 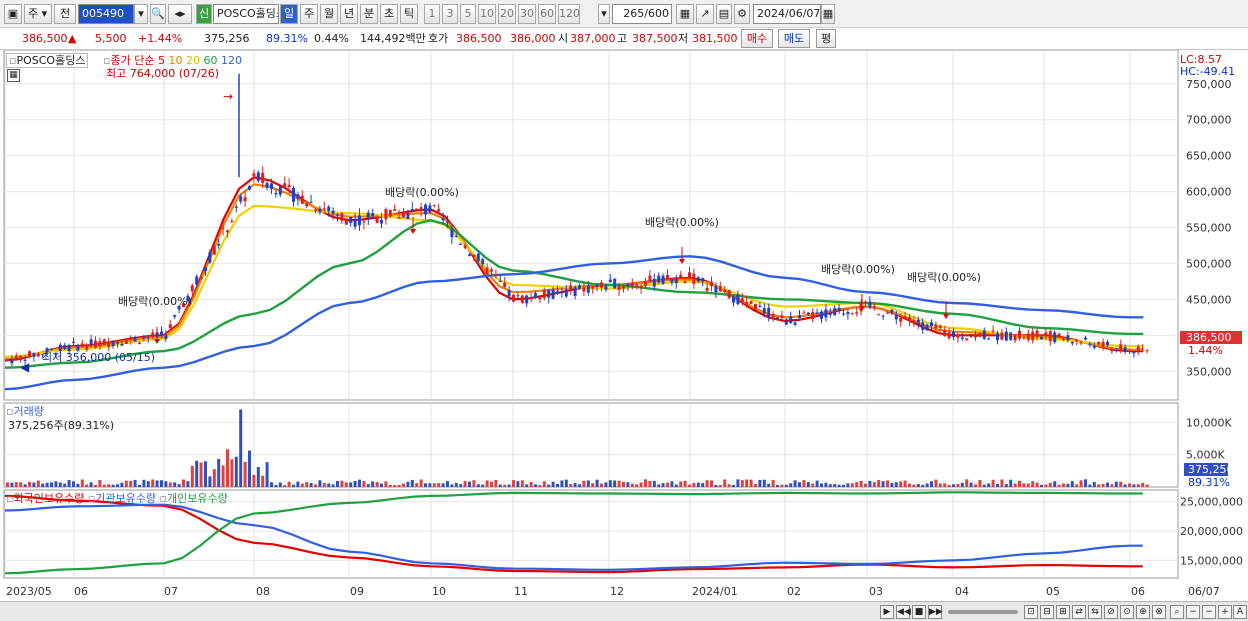 What do you see at coordinates (983, 612) in the screenshot?
I see `zoom-slider` at bounding box center [983, 612].